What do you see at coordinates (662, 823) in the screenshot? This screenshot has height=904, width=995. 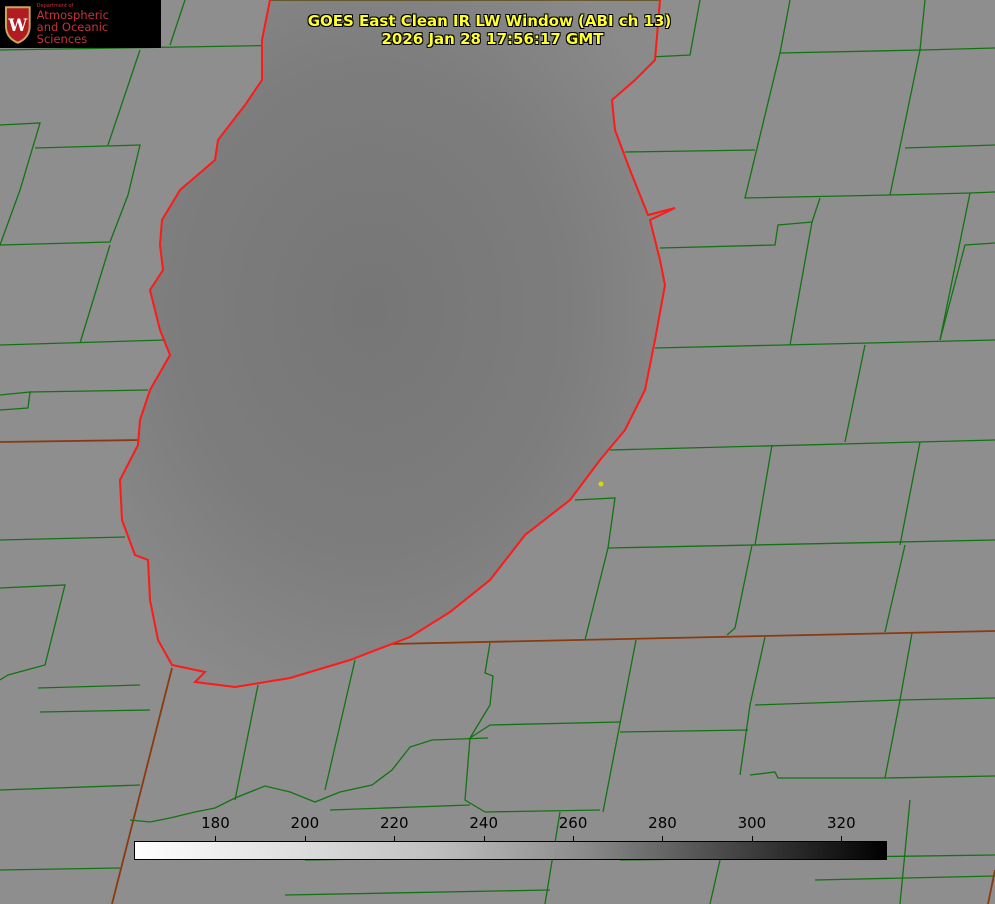 I see `colorbar-tick-label: 280` at bounding box center [662, 823].